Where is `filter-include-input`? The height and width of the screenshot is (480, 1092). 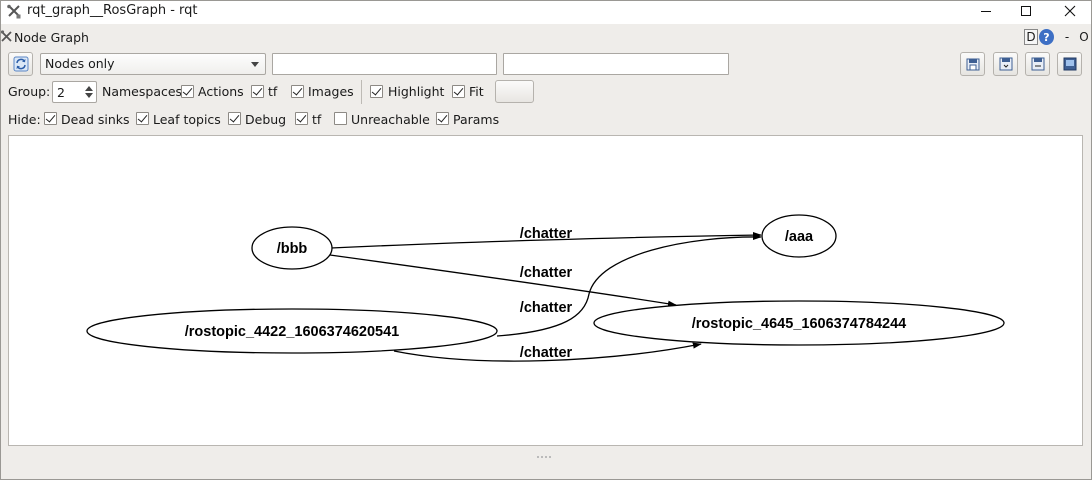
filter-include-input is located at coordinates (384, 64).